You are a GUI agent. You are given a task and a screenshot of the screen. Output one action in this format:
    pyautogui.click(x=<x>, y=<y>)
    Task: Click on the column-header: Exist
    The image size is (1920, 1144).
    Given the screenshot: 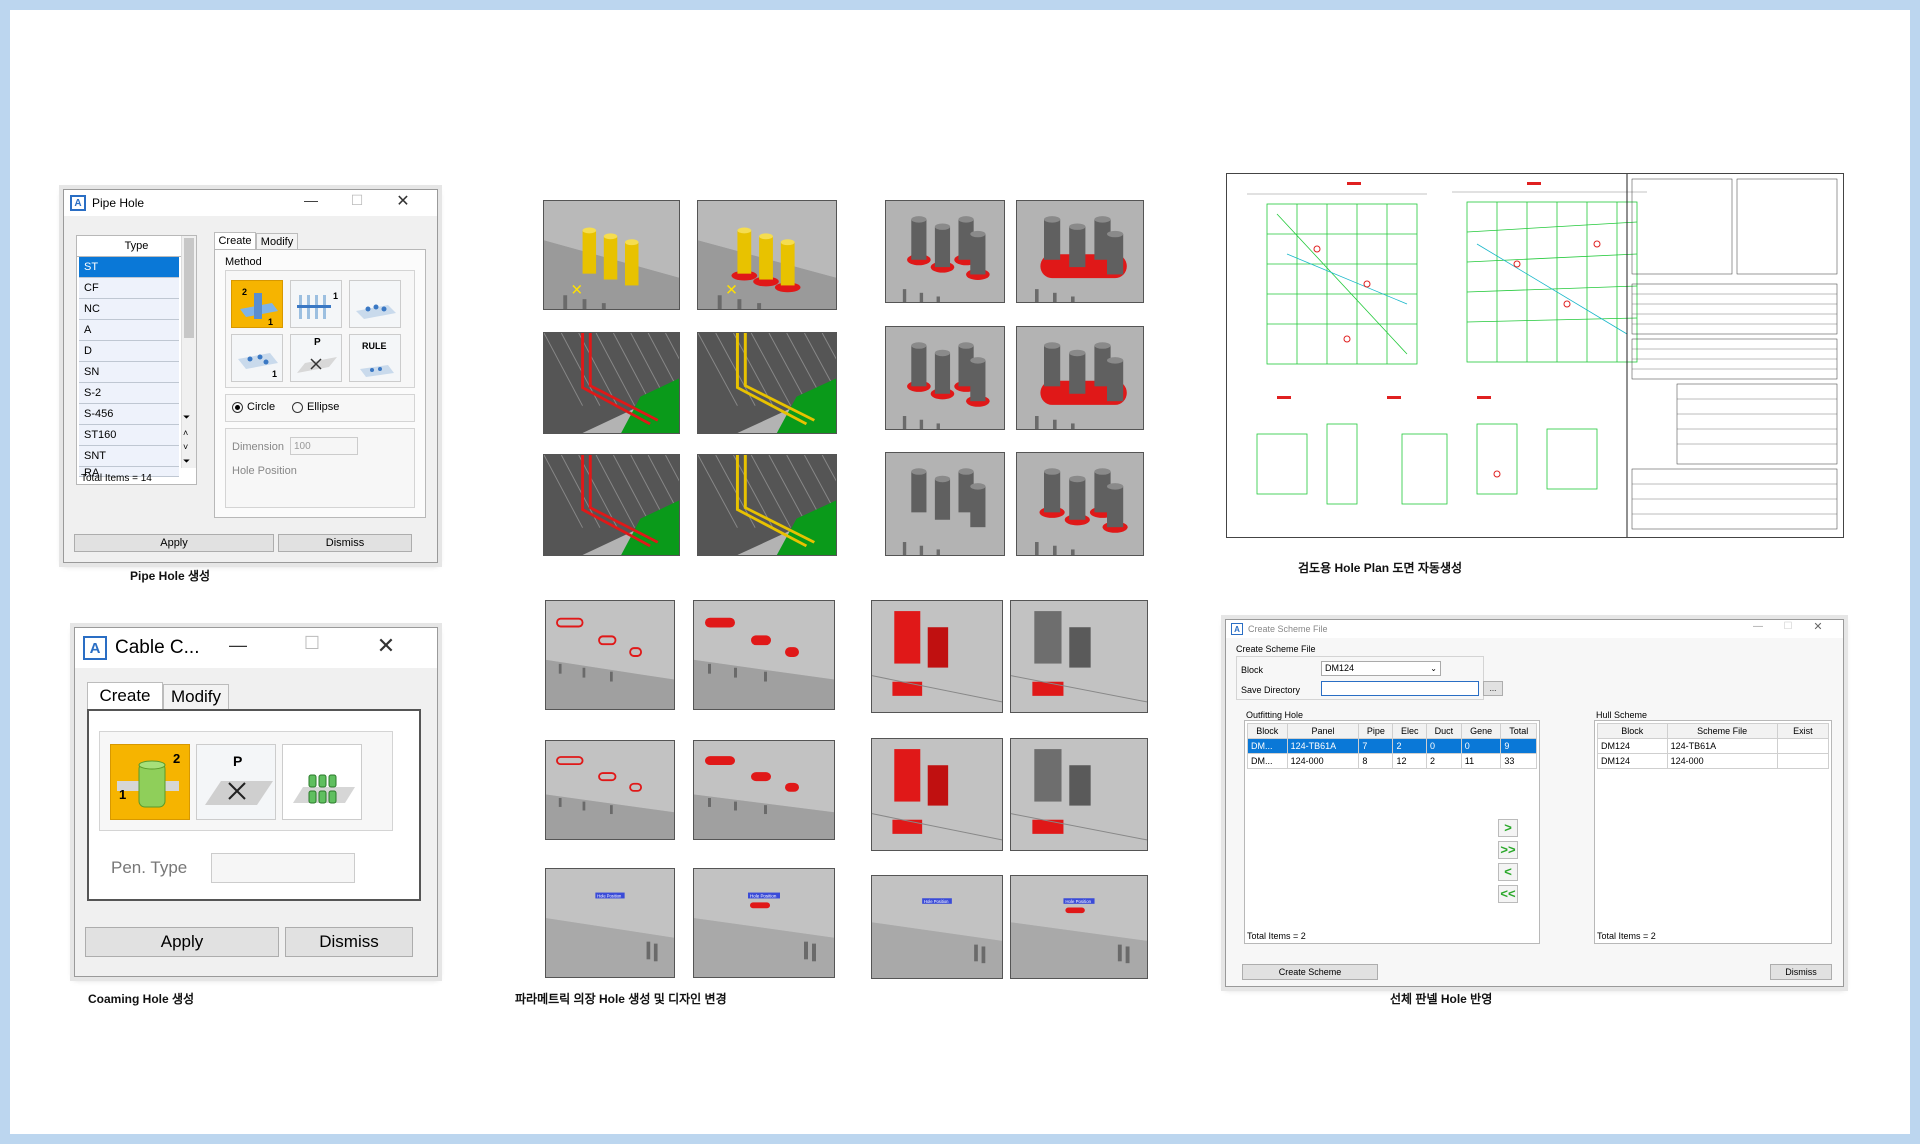 What is the action you would take?
    pyautogui.click(x=1803, y=731)
    